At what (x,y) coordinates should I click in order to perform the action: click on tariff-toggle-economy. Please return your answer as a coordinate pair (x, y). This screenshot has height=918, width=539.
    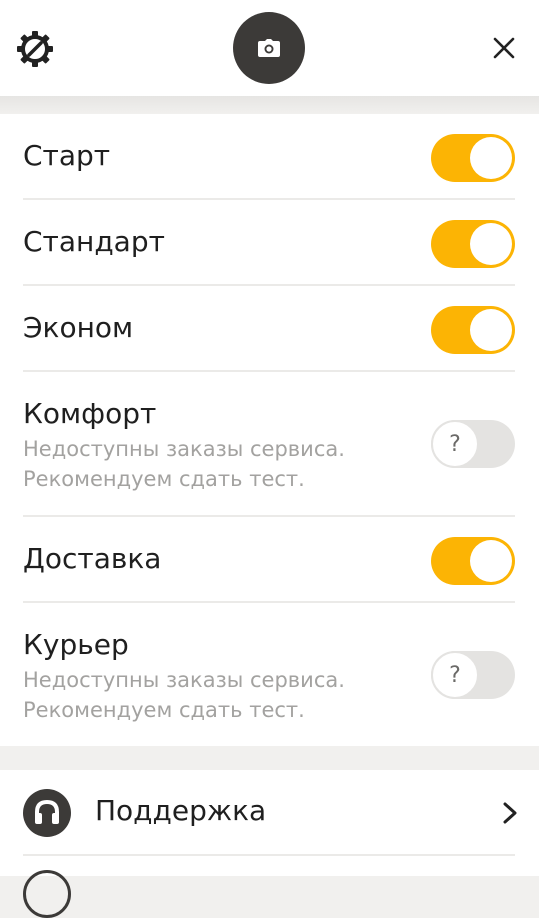
    Looking at the image, I should click on (473, 330).